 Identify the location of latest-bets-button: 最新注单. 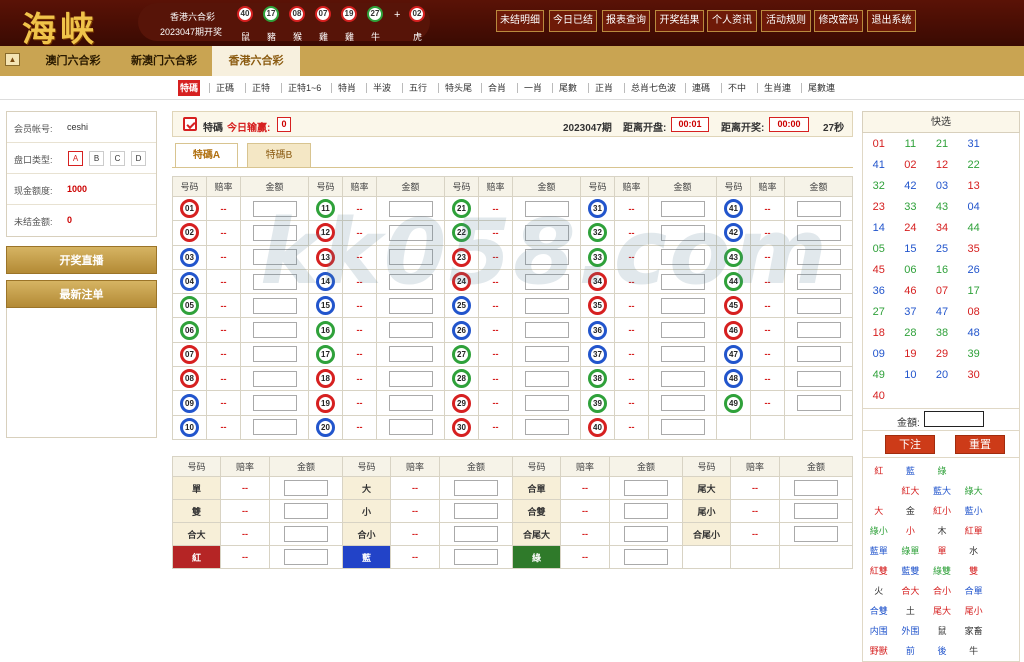
(81, 294).